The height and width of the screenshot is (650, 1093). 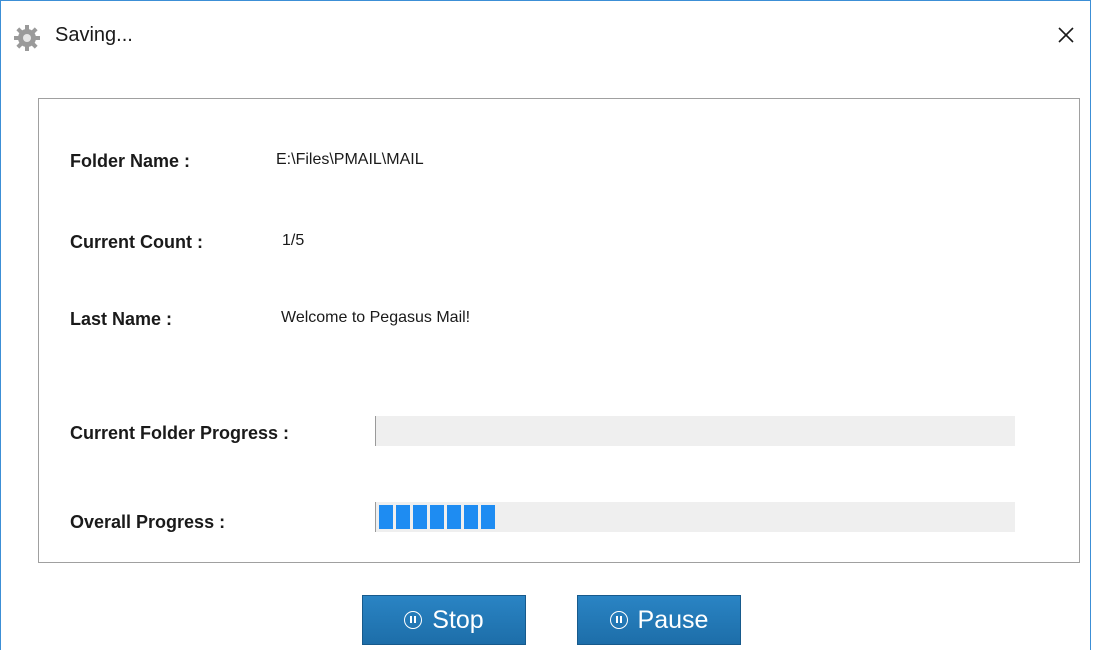 I want to click on last-name-label: Last Name :, so click(x=121, y=319).